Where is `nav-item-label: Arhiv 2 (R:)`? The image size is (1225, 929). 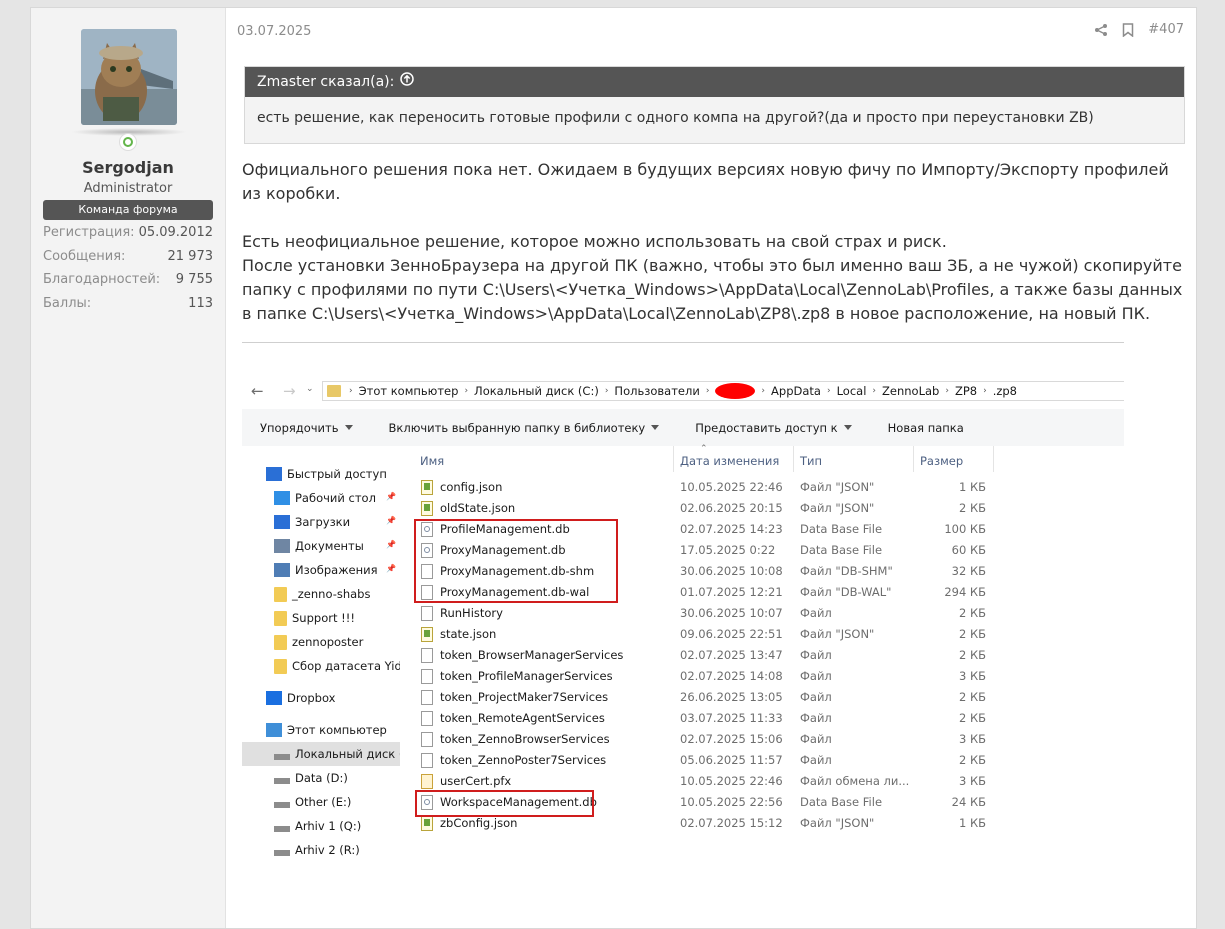 nav-item-label: Arhiv 2 (R:) is located at coordinates (327, 850).